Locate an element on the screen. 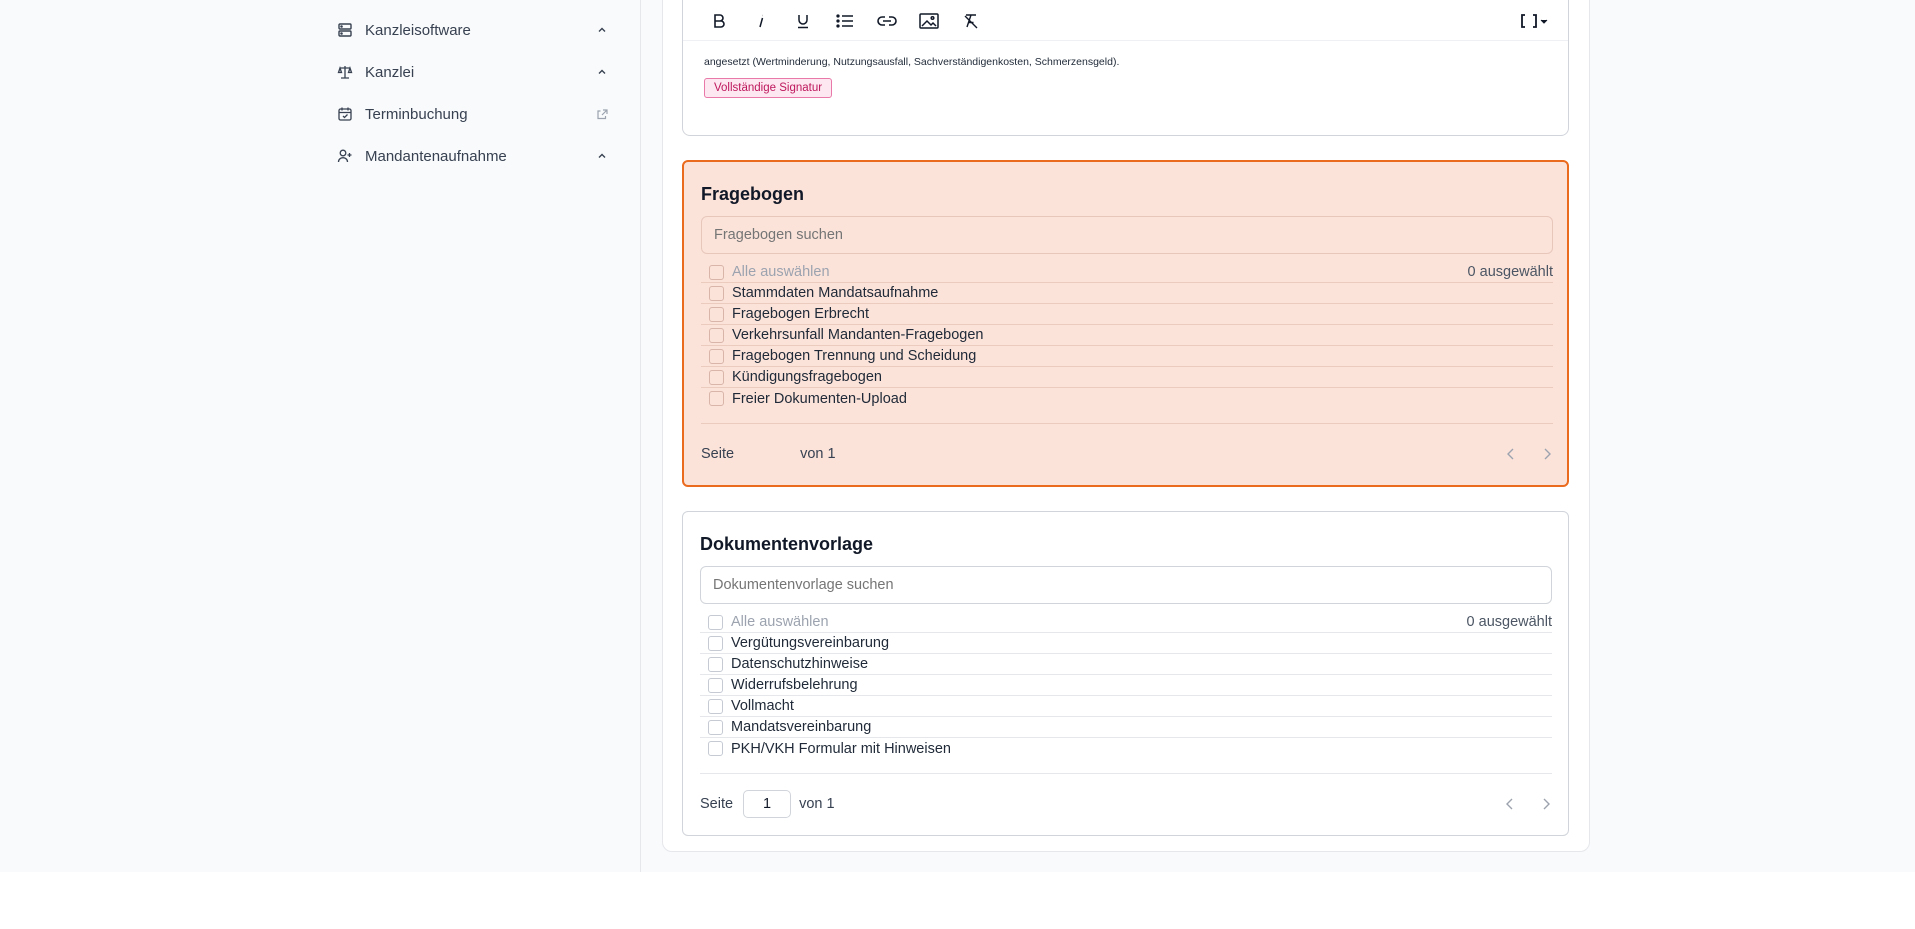  sidebar-item-label: Kanzleisoftware is located at coordinates (418, 30).